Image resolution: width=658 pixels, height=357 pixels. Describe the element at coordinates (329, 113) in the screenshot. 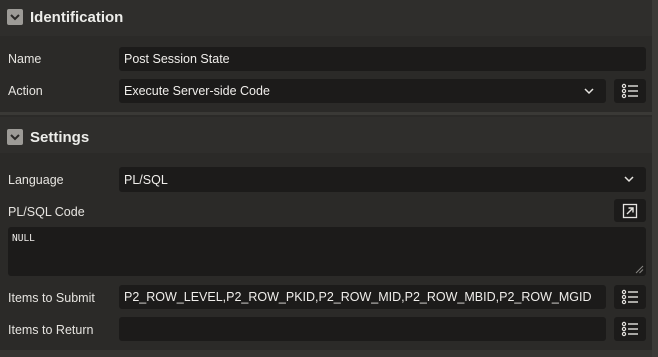

I see `section-divider` at that location.